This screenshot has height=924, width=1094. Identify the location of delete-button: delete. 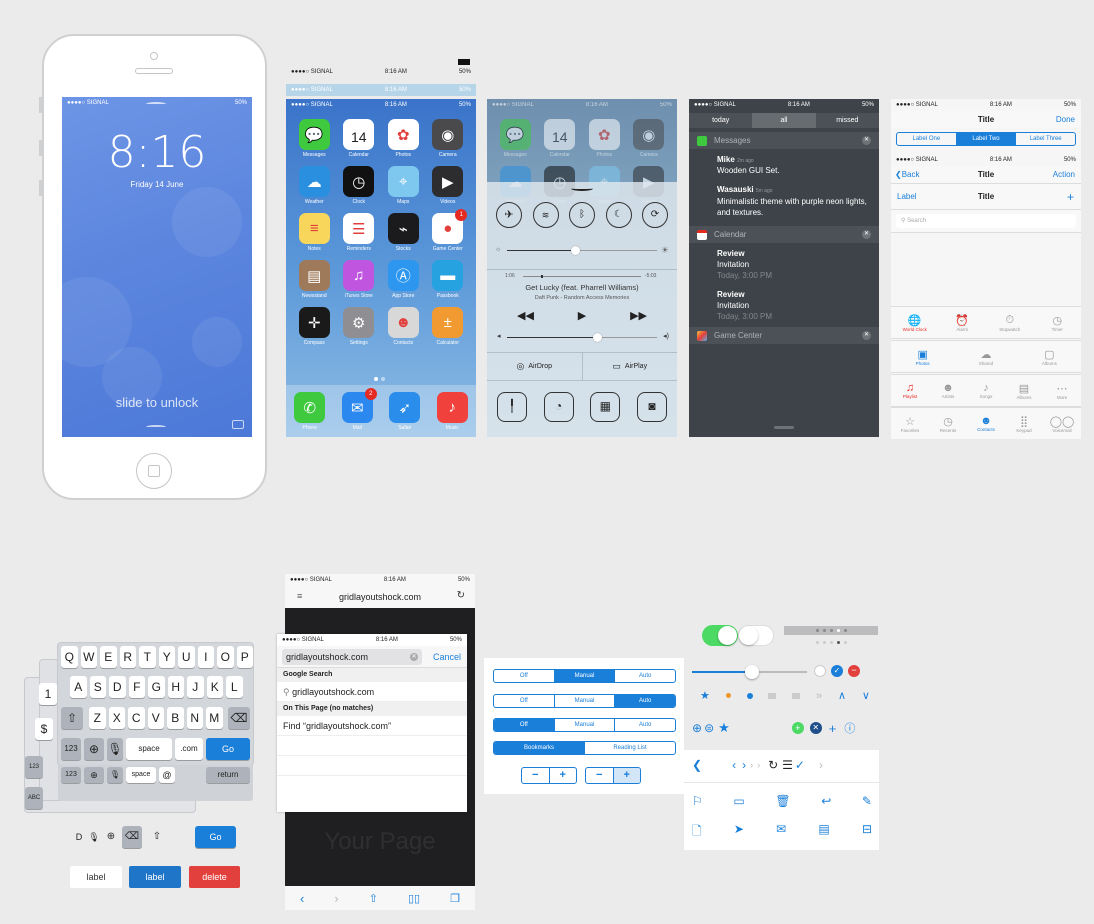
(214, 877).